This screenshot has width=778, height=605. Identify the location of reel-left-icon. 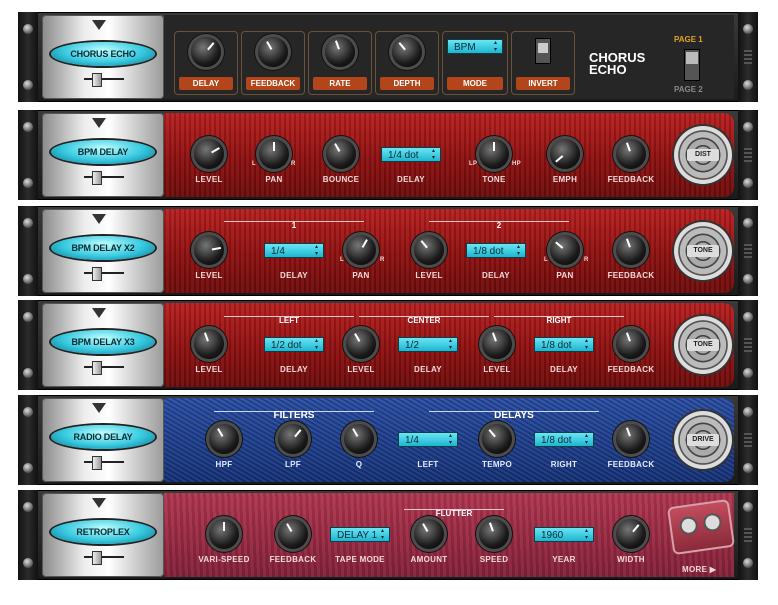
(688, 525).